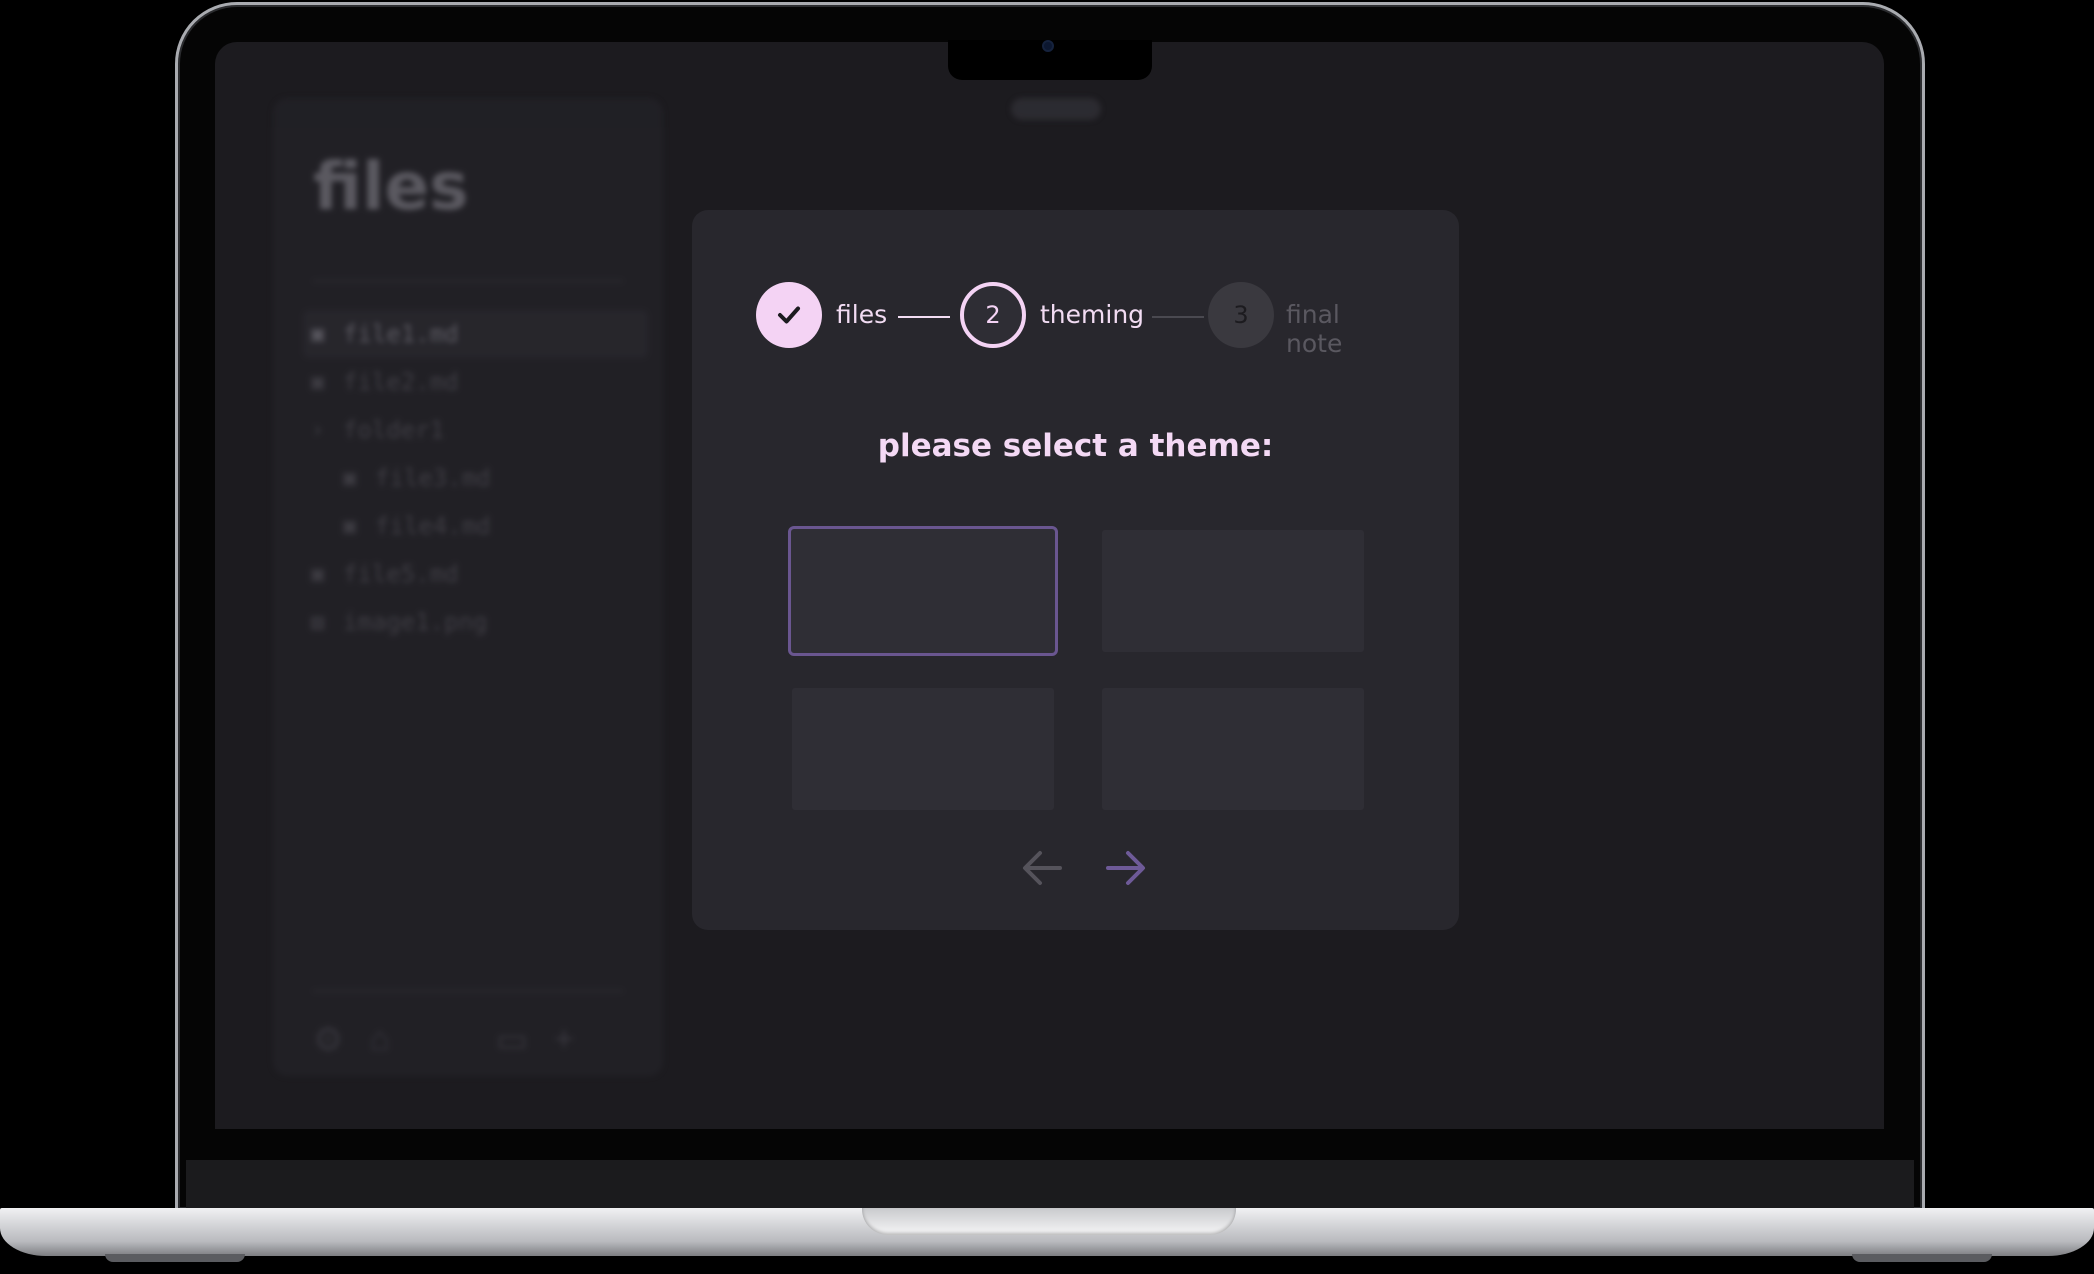 The width and height of the screenshot is (2094, 1274). I want to click on step-3-label: final note, so click(1314, 329).